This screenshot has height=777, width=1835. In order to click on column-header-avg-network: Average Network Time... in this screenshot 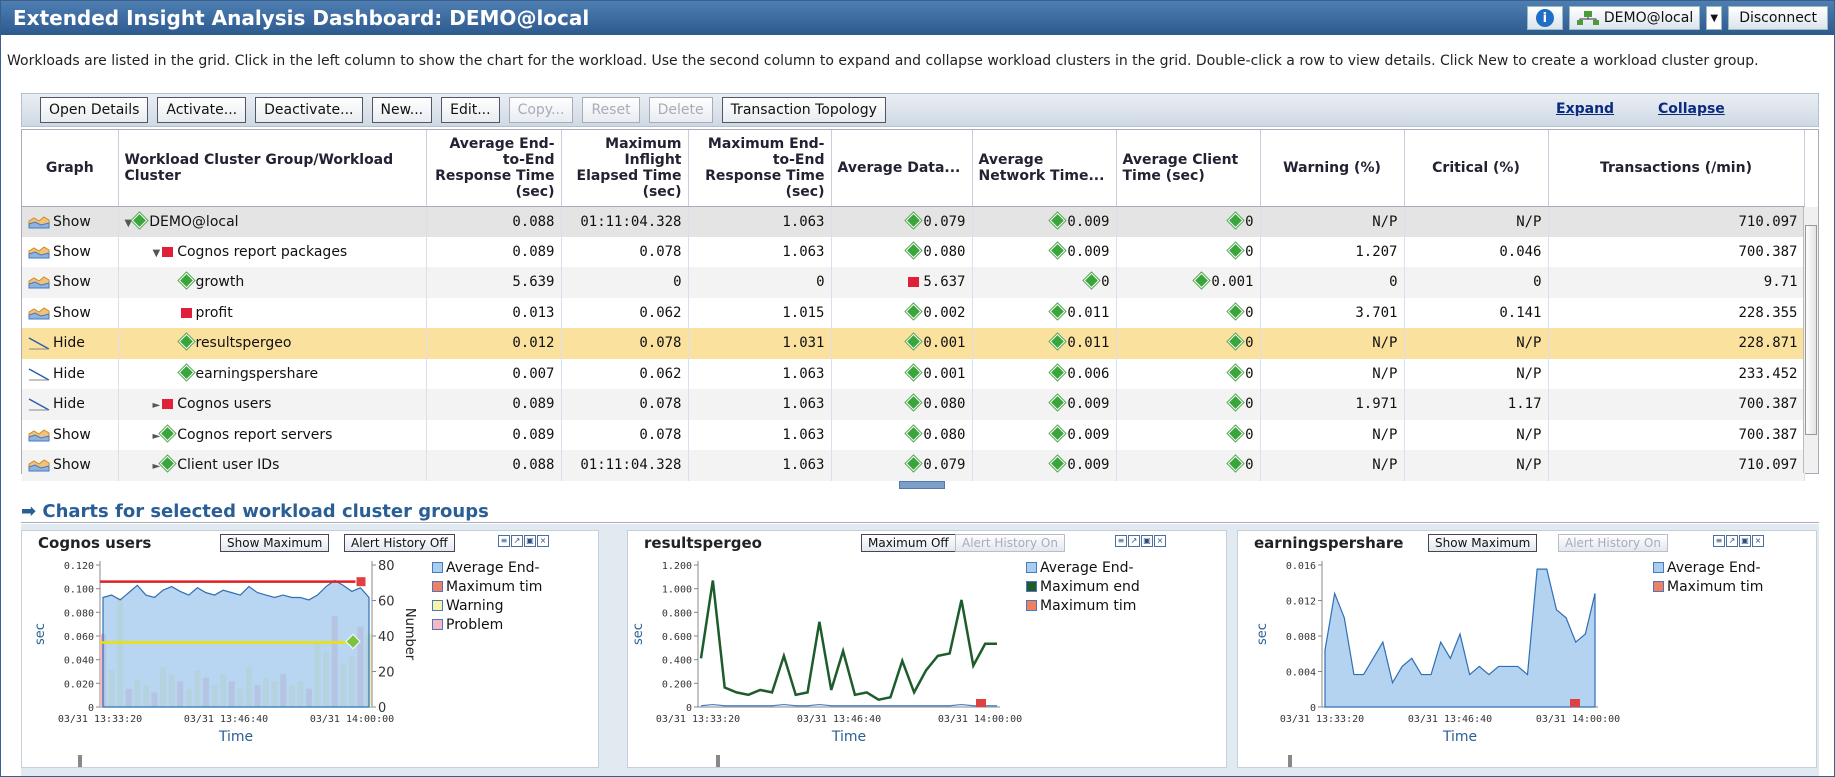, I will do `click(1044, 168)`.